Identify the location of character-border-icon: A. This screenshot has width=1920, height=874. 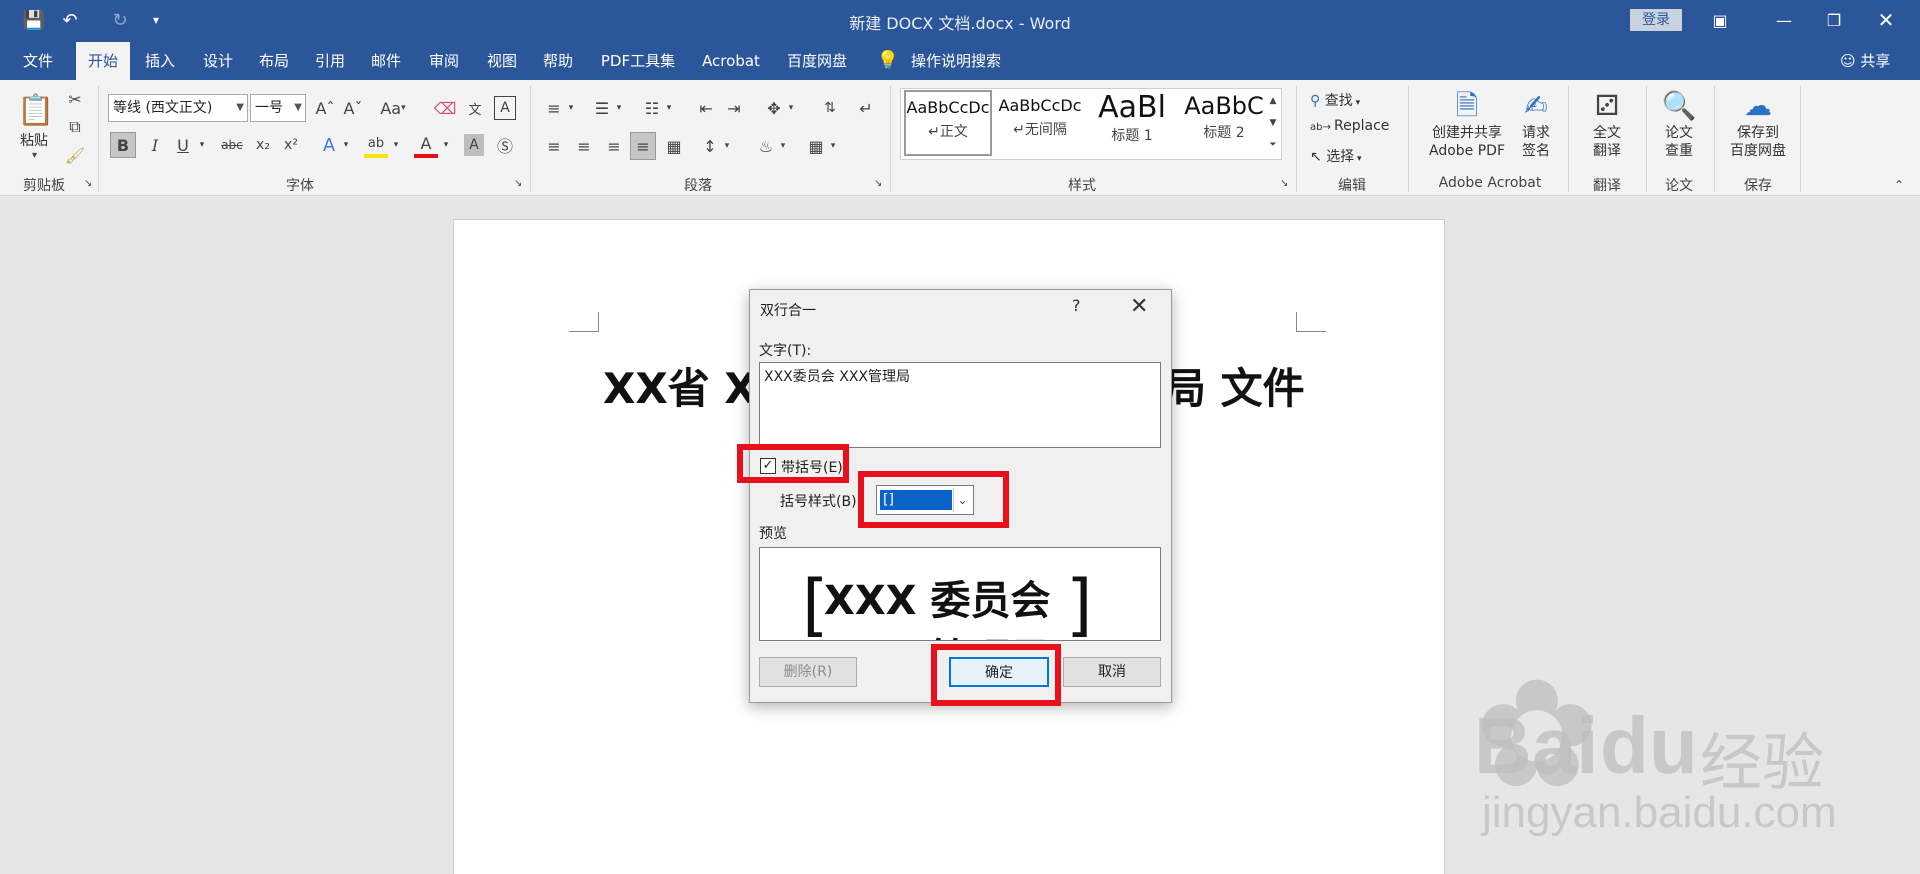
(505, 108).